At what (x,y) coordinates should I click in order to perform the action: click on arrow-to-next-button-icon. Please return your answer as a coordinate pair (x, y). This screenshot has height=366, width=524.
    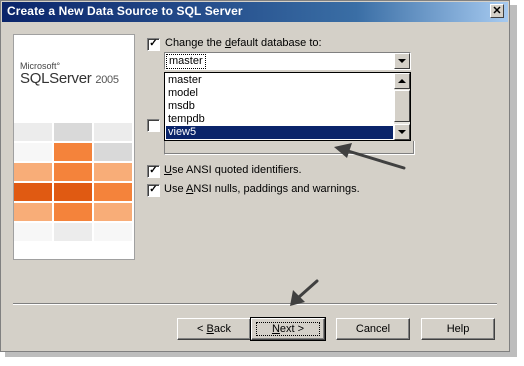
    Looking at the image, I should click on (304, 292).